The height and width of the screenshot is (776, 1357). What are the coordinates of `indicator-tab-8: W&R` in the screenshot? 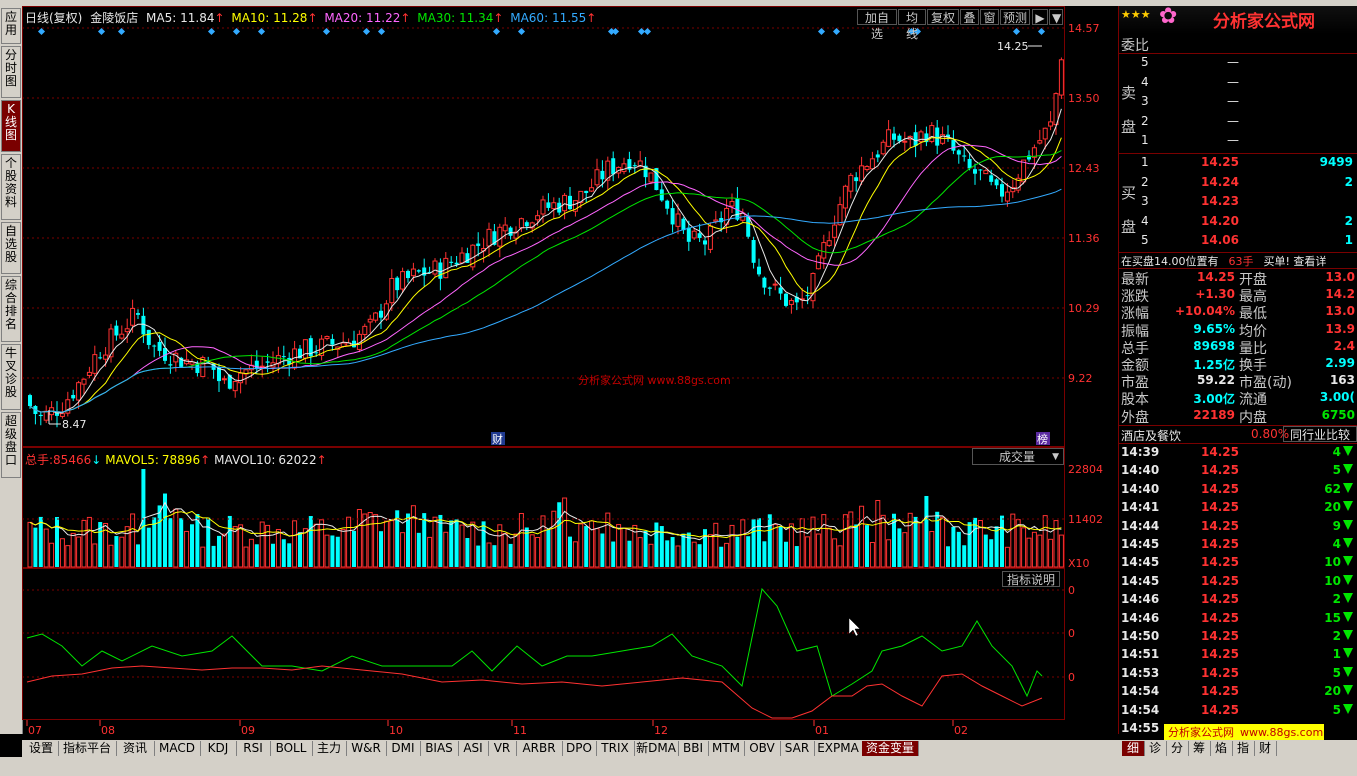 It's located at (366, 748).